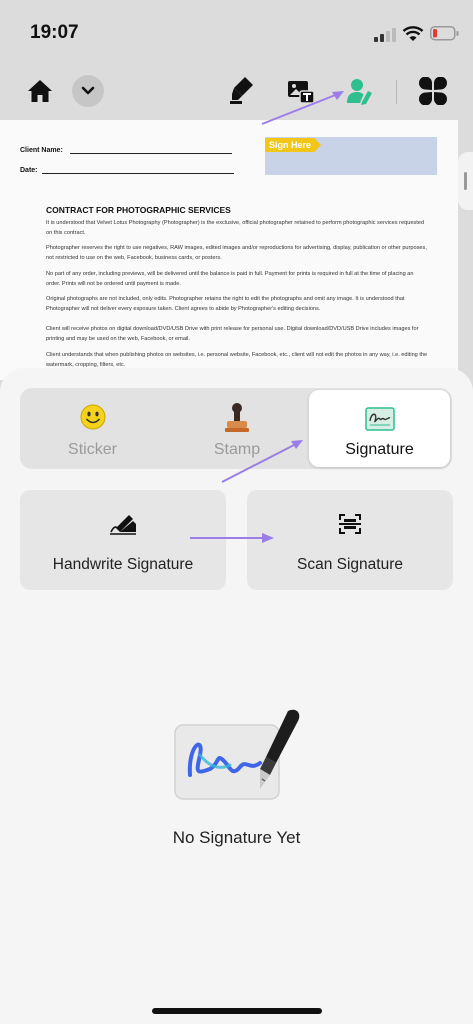  Describe the element at coordinates (54, 32) in the screenshot. I see `status-time: 19:07` at that location.